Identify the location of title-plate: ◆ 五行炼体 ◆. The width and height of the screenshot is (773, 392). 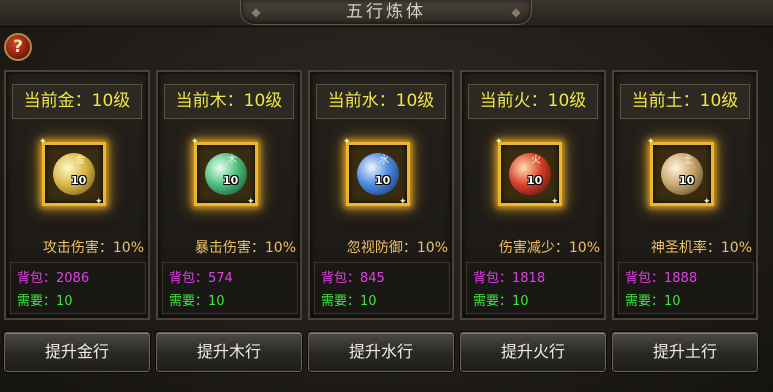
(386, 12).